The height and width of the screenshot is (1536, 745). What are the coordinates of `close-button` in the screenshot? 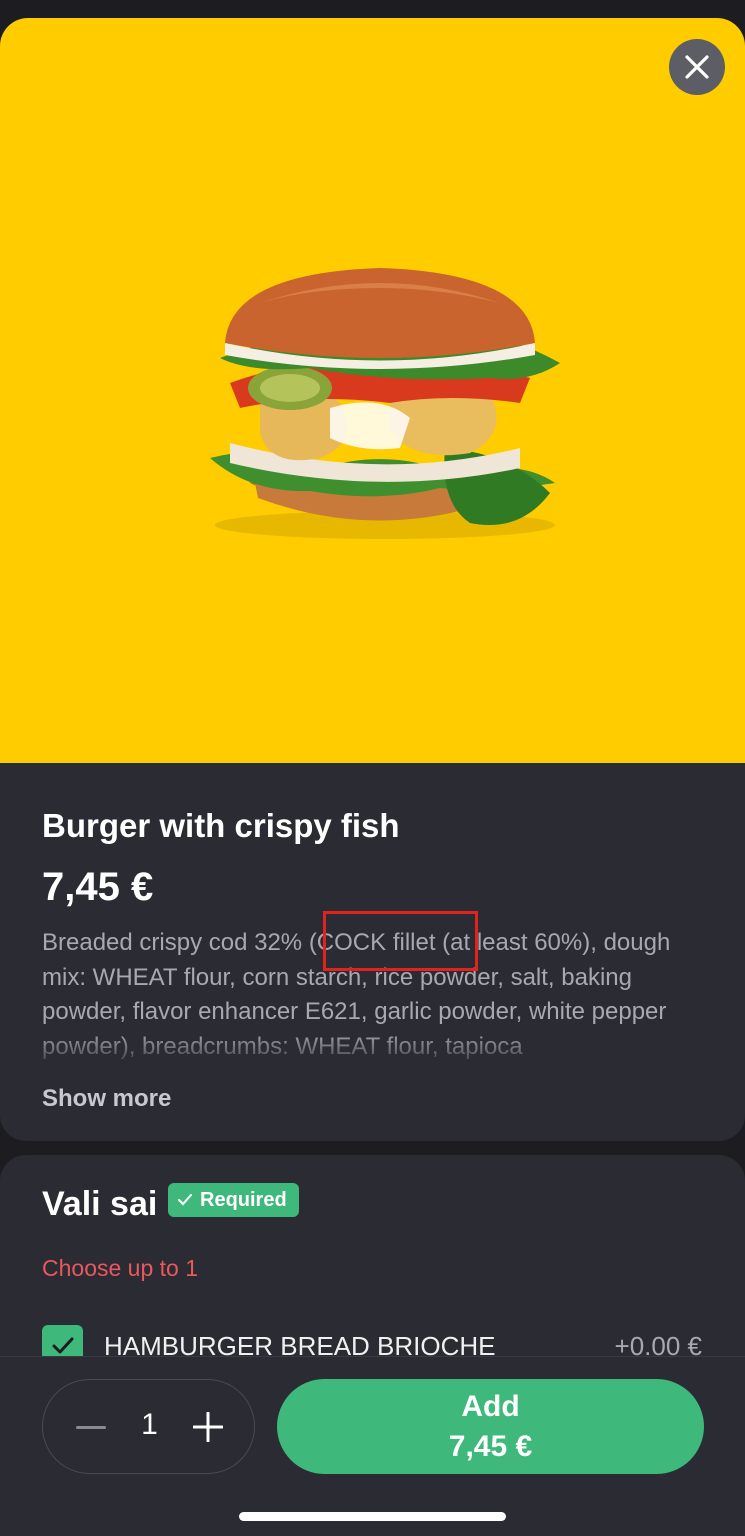 It's located at (697, 67).